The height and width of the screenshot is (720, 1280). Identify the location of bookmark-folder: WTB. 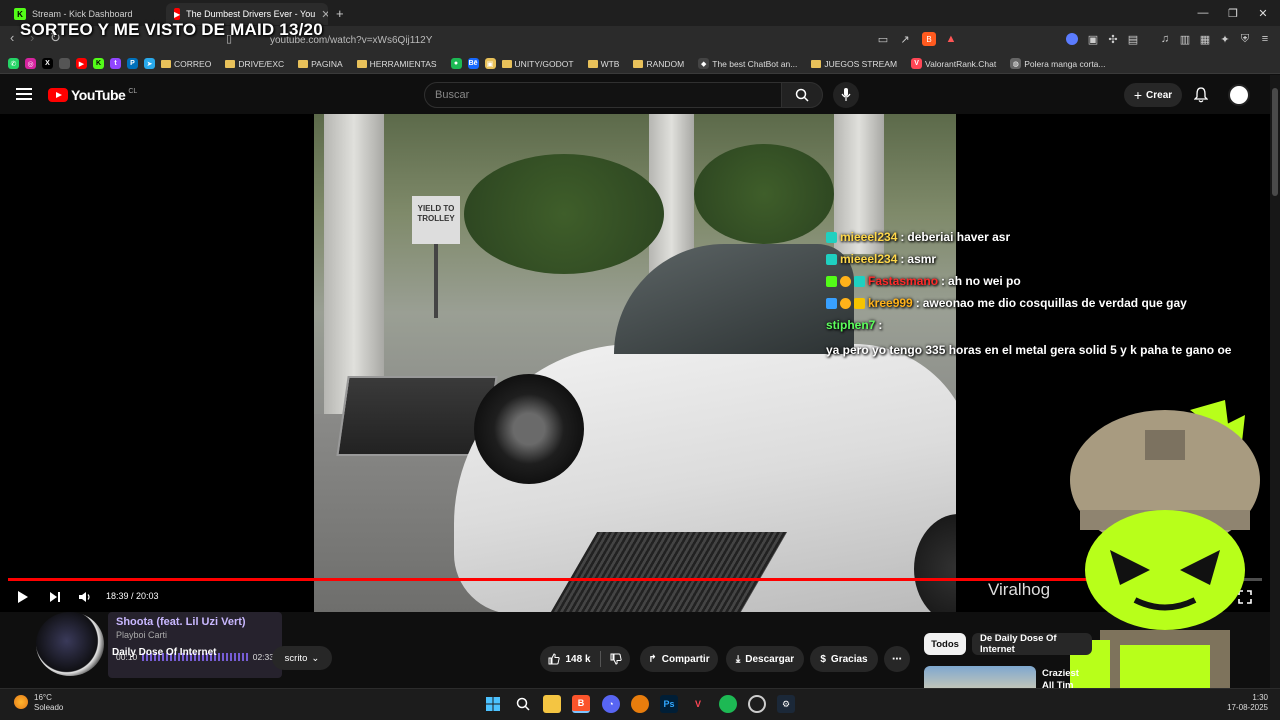
(603, 64).